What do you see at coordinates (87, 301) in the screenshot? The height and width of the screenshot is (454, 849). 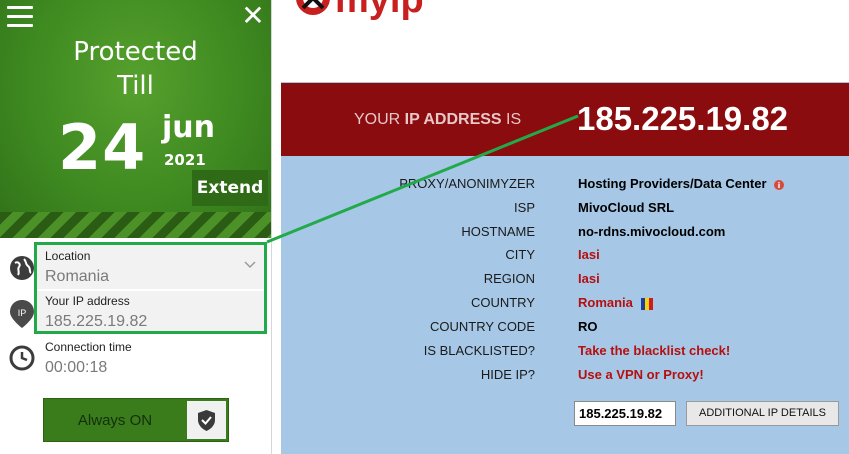 I see `ip-address-label: Your IP address` at bounding box center [87, 301].